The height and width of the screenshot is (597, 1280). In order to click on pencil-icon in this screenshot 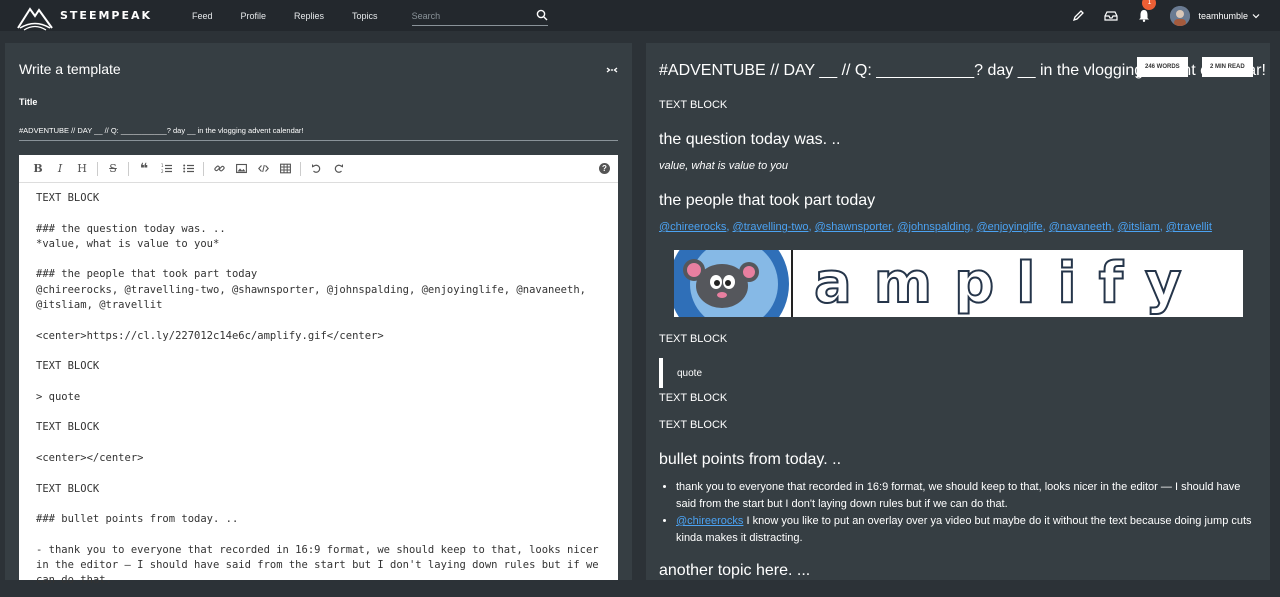, I will do `click(1078, 16)`.